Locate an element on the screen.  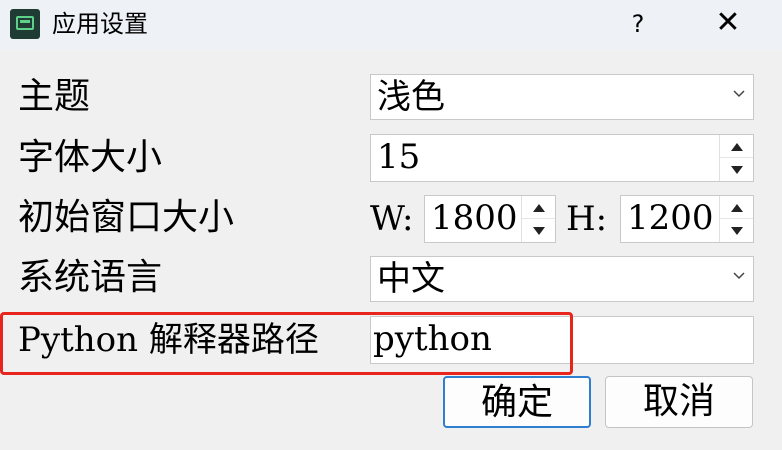
language-label: 系统语言 is located at coordinates (90, 277).